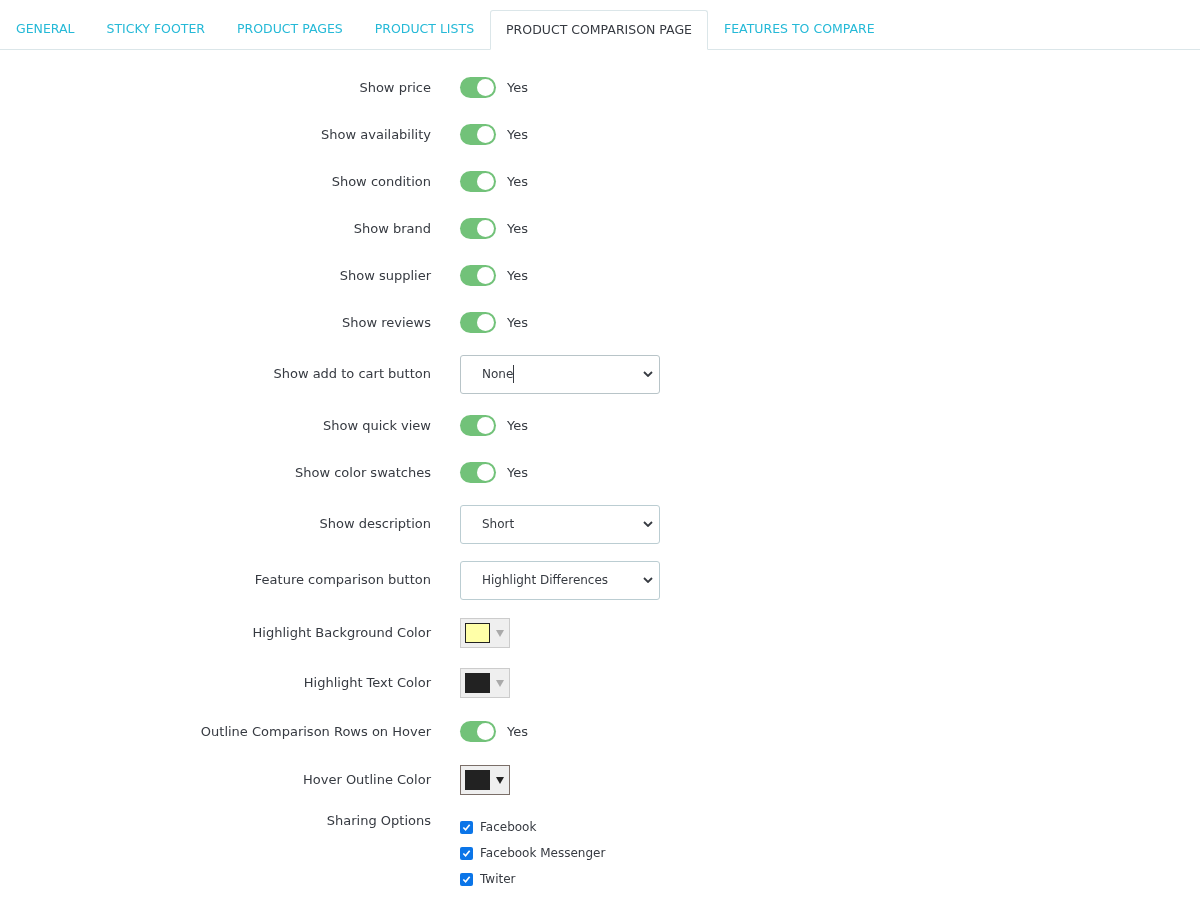  Describe the element at coordinates (341, 633) in the screenshot. I see `setting-label: Highlight Background Color` at that location.